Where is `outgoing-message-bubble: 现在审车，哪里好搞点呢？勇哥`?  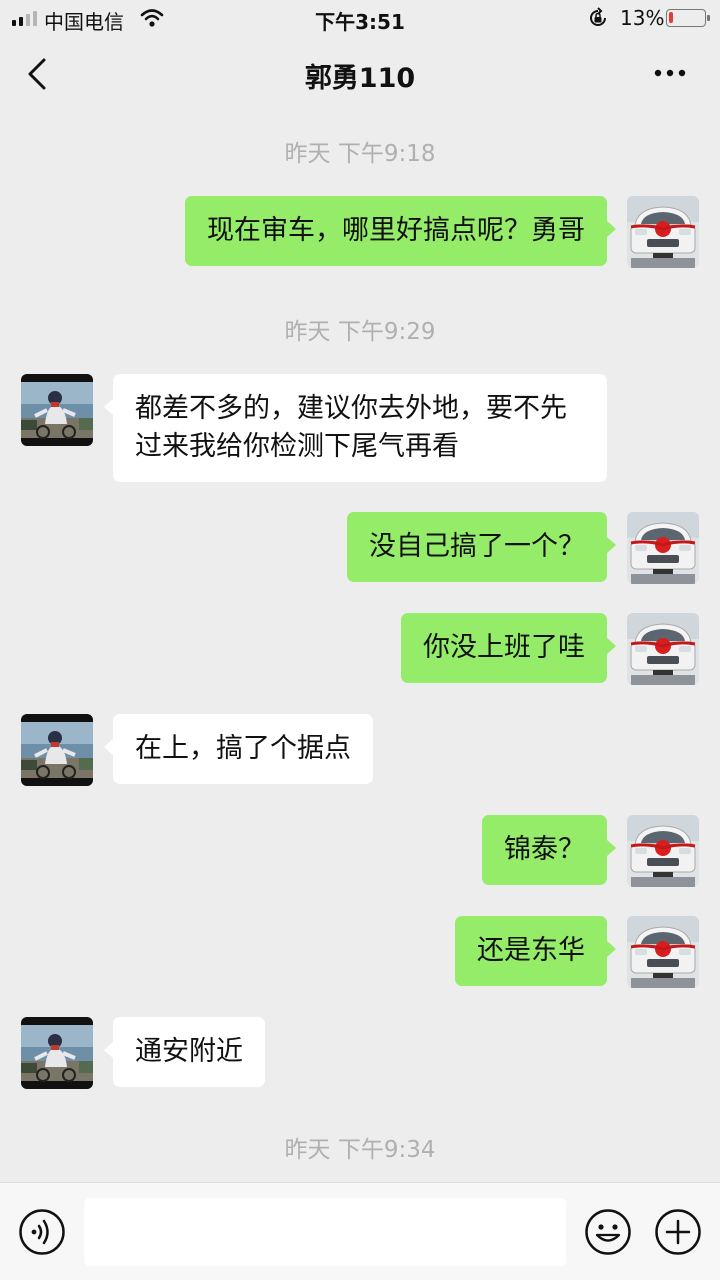
outgoing-message-bubble: 现在审车，哪里好搞点呢？勇哥 is located at coordinates (400, 231).